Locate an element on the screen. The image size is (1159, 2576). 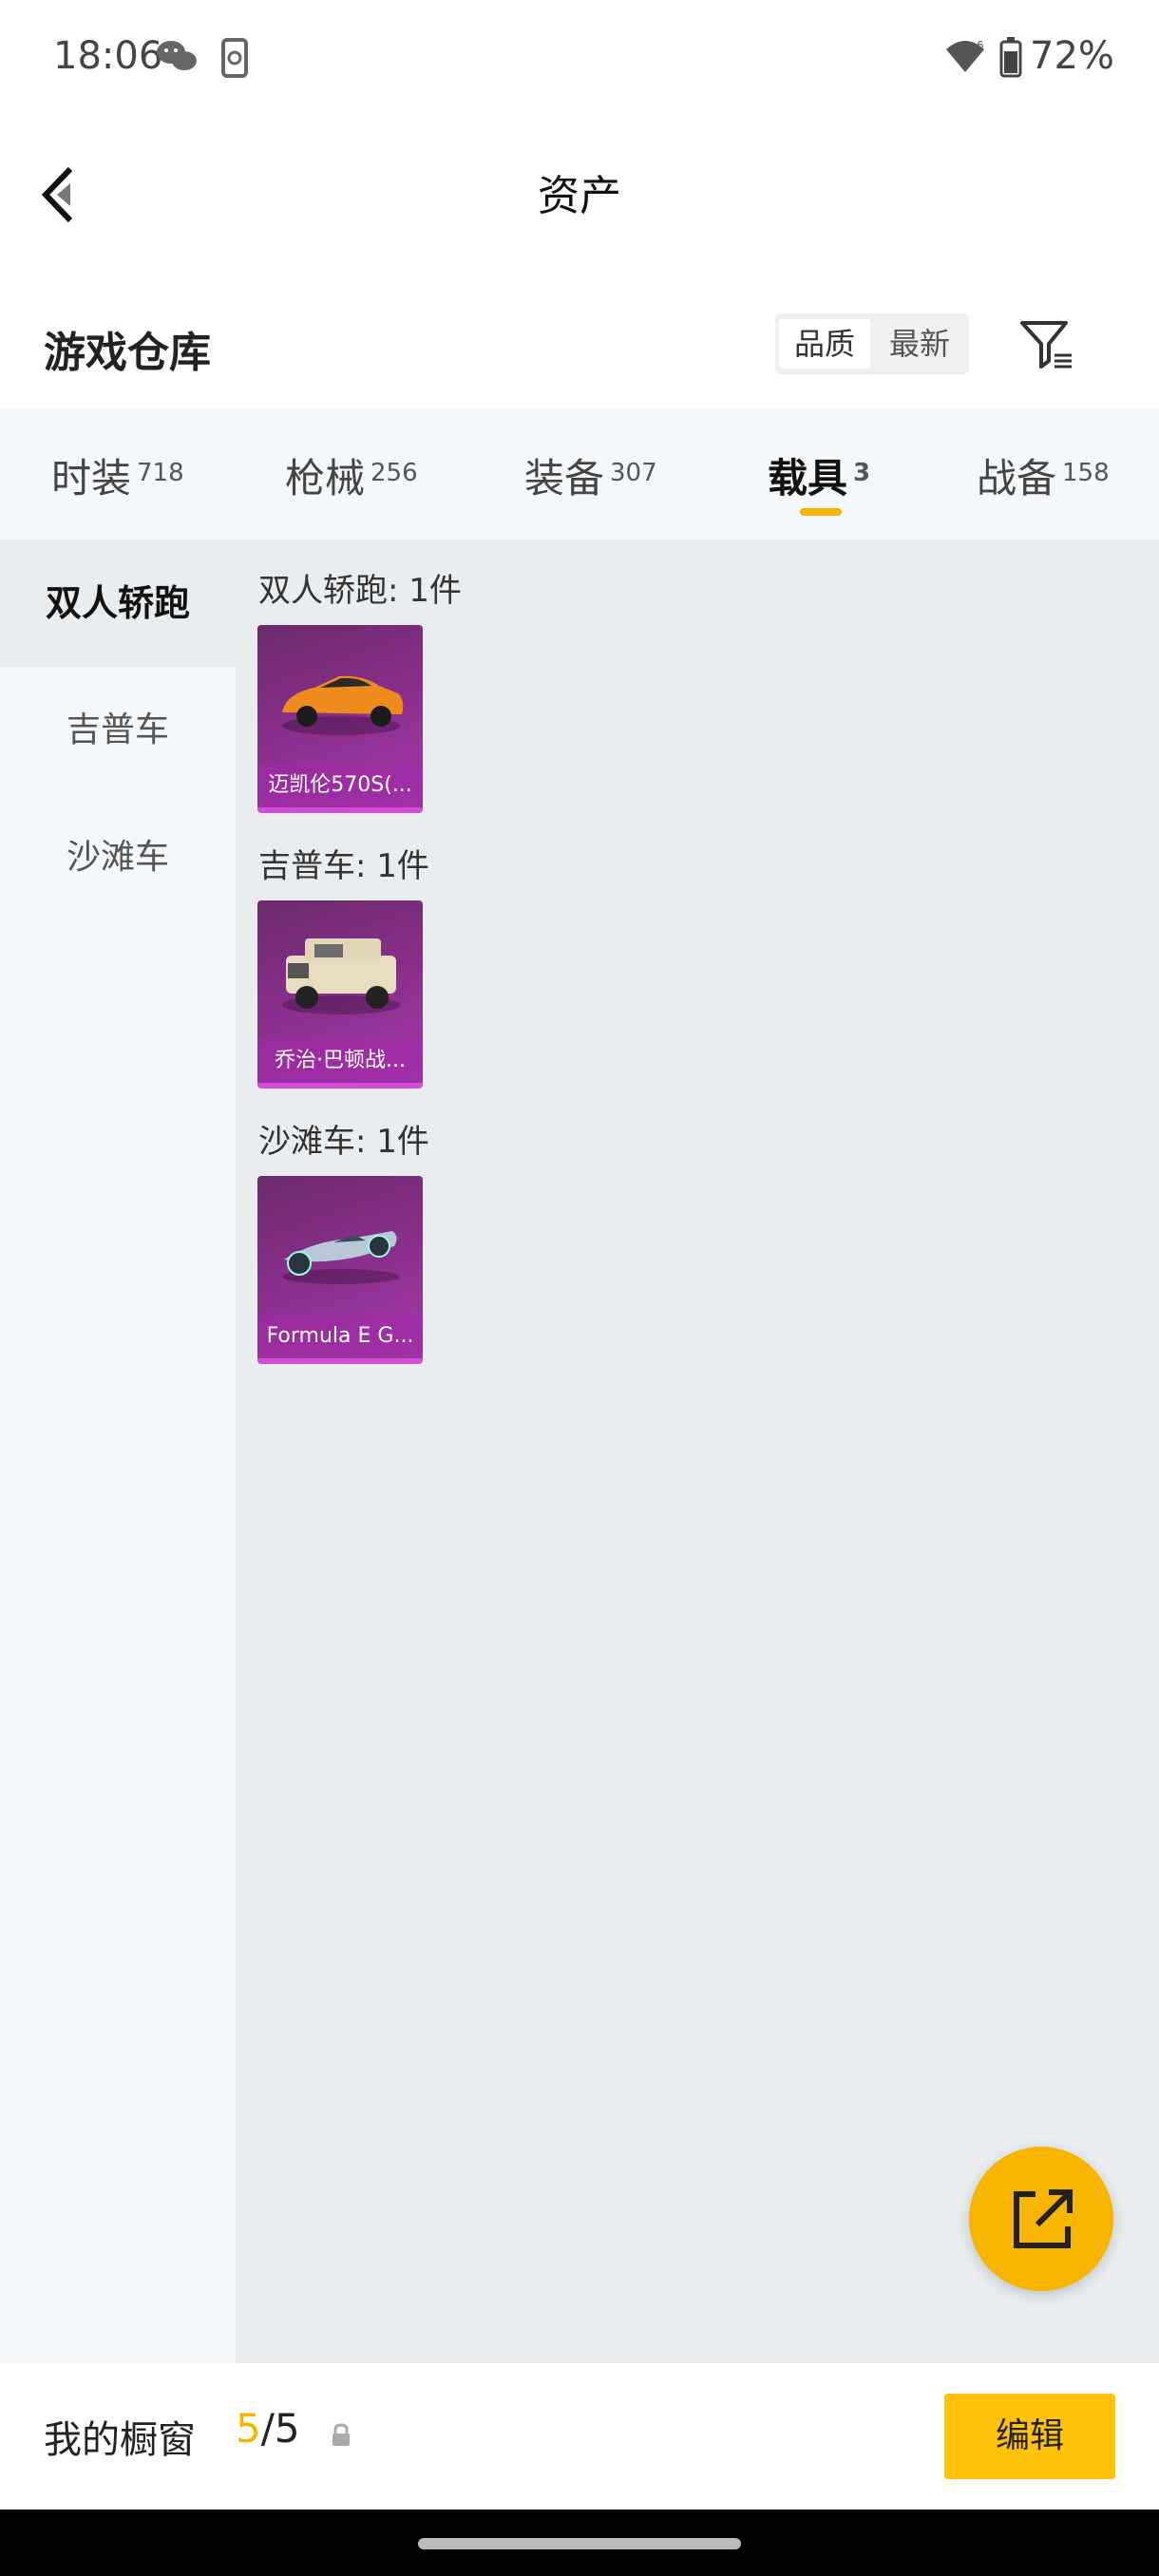
status-time: 18:06 is located at coordinates (108, 56).